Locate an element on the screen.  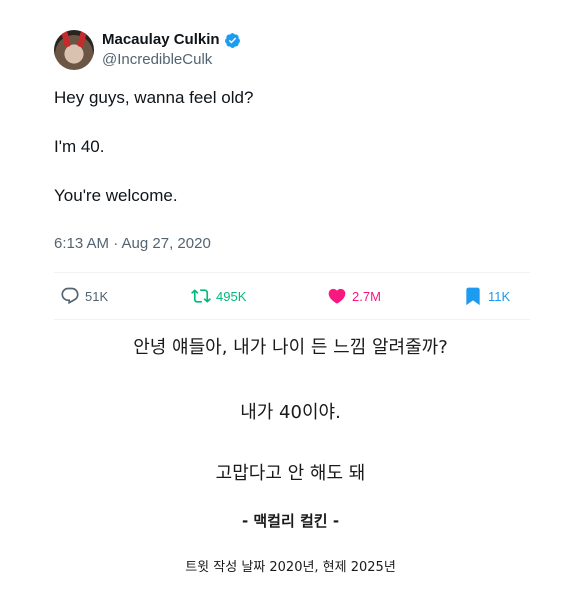
tweet-line-2: I'm 40. is located at coordinates (79, 146).